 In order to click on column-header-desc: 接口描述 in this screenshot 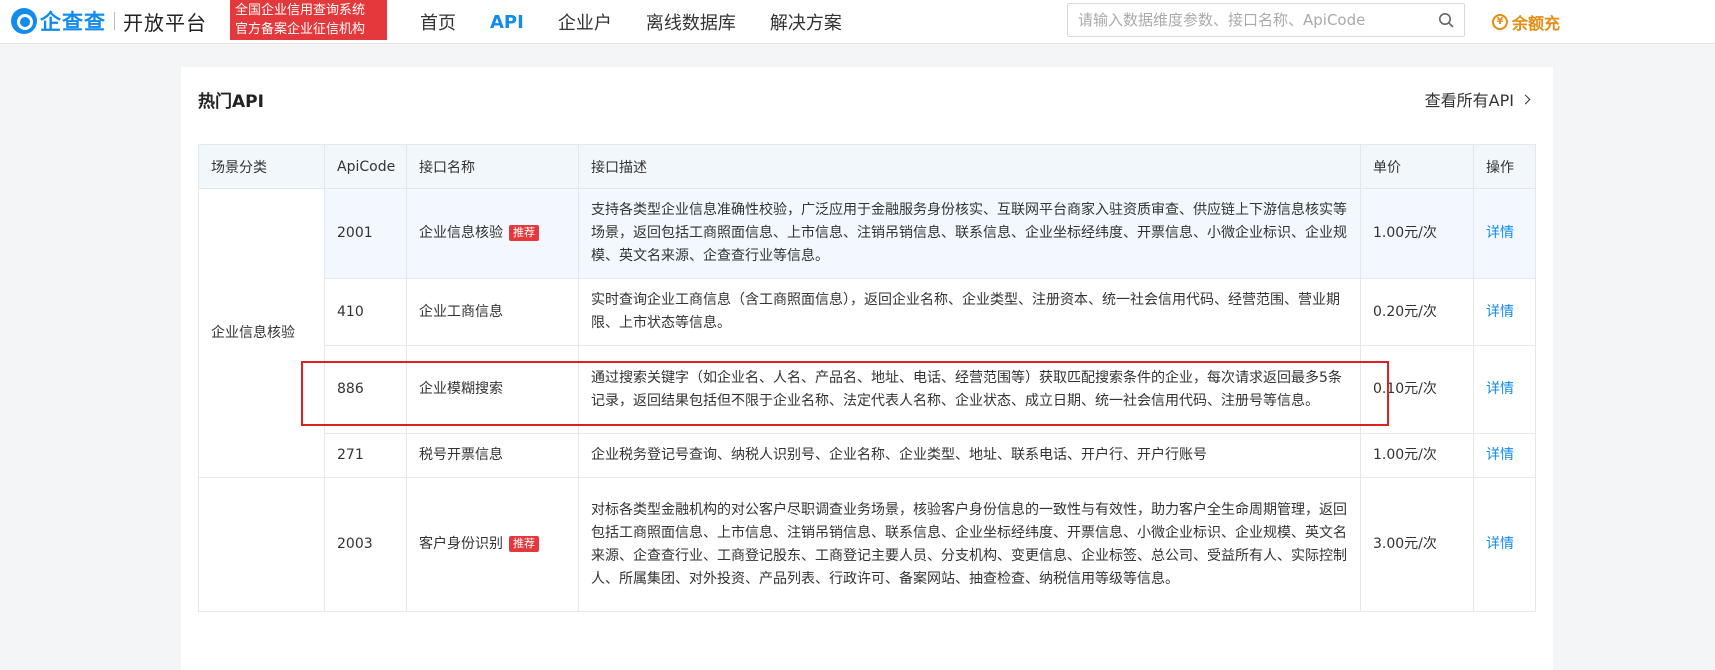, I will do `click(969, 166)`.